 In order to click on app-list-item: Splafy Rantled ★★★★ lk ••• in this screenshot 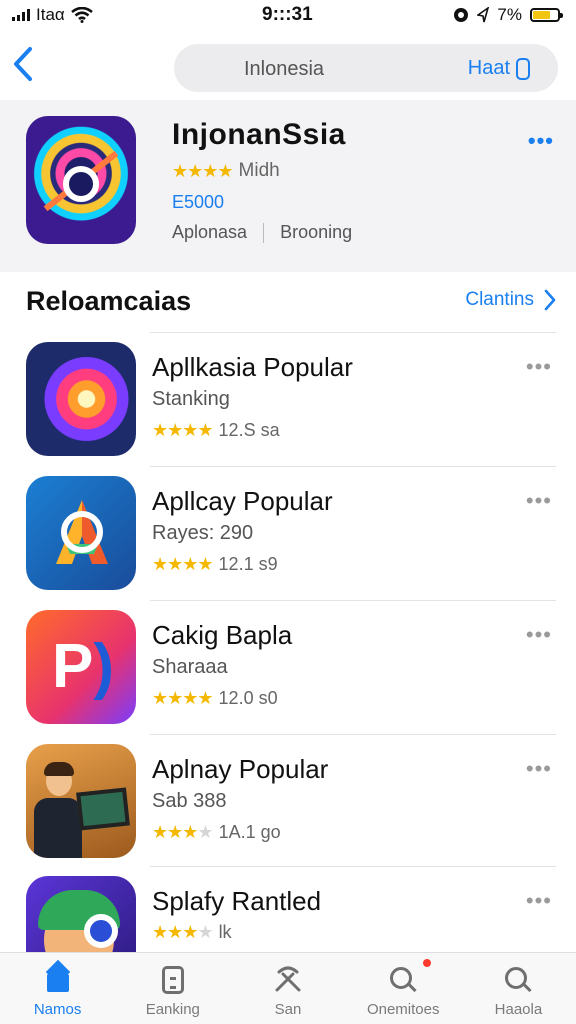, I will do `click(288, 909)`.